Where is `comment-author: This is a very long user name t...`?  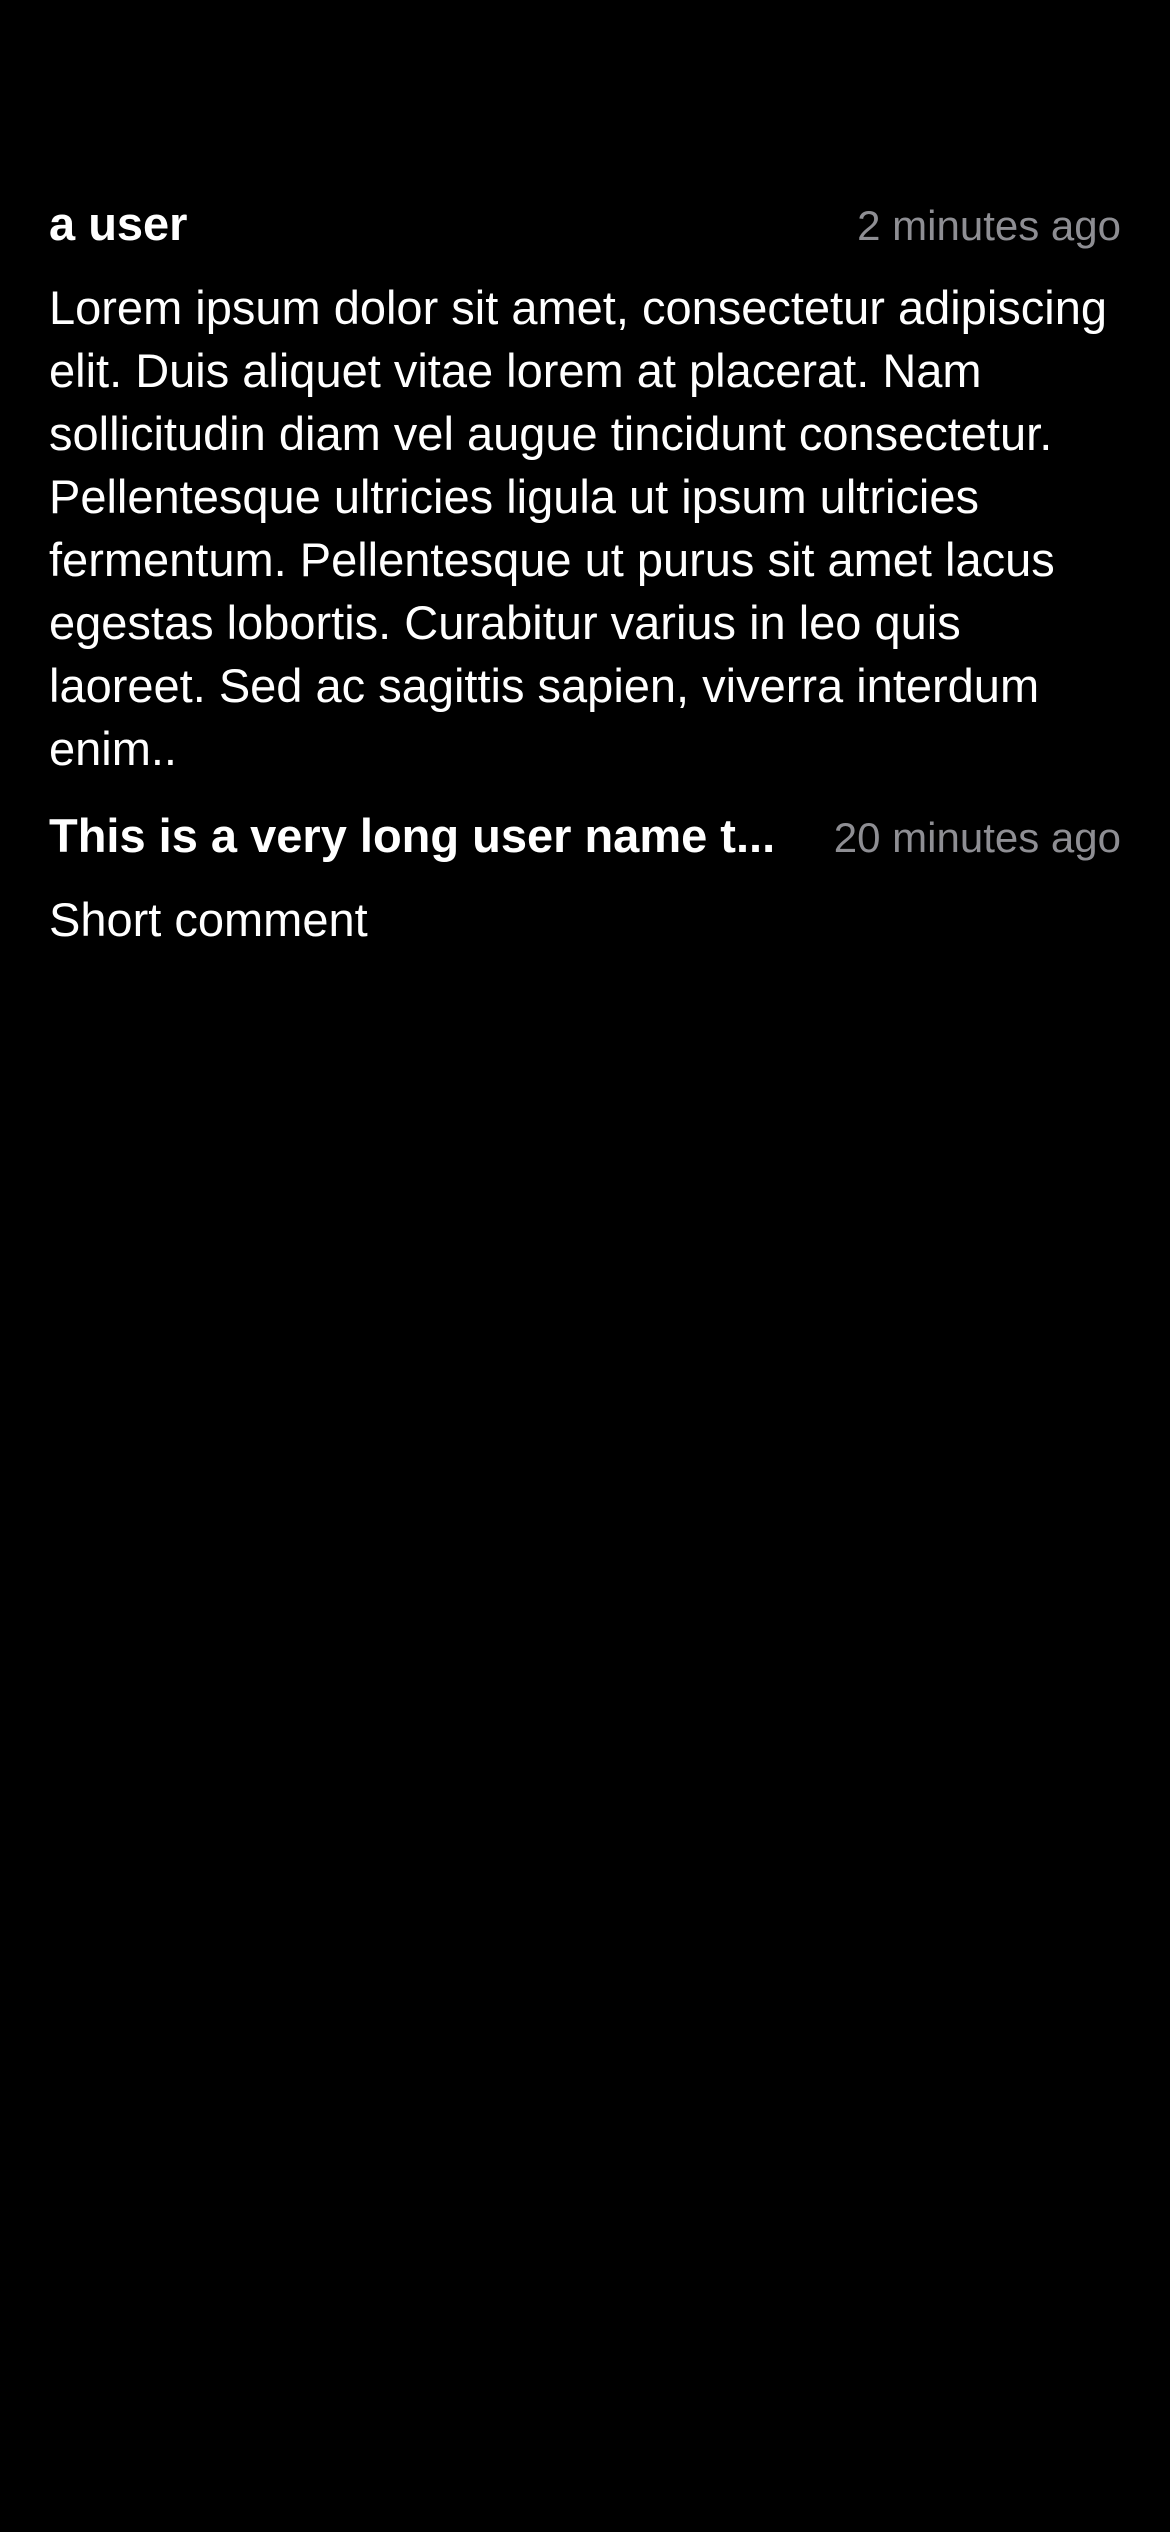
comment-author: This is a very long user name t... is located at coordinates (412, 835).